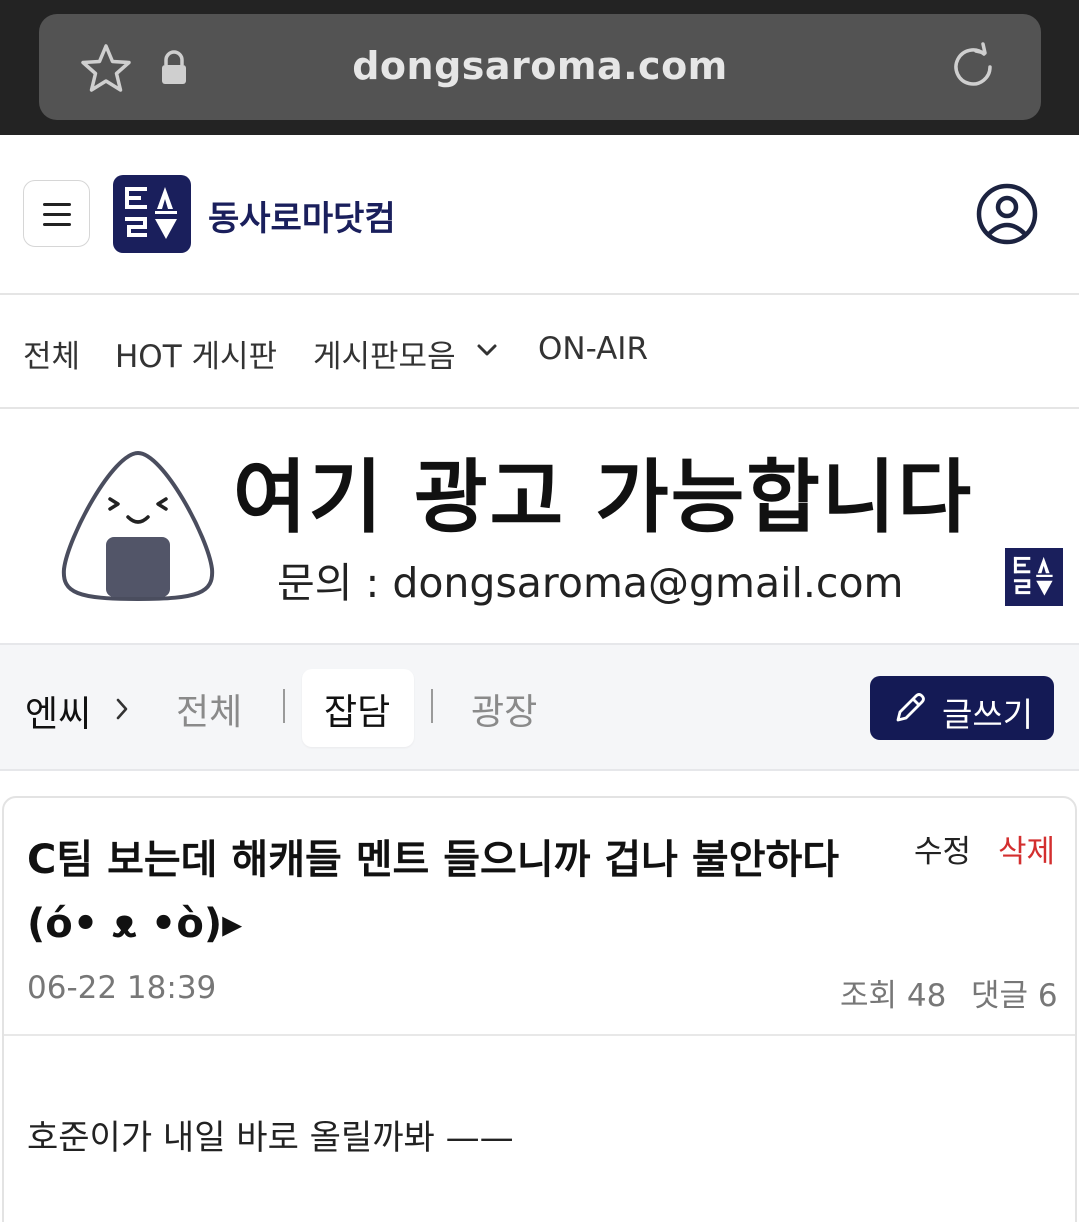 This screenshot has width=1079, height=1222. What do you see at coordinates (196, 353) in the screenshot?
I see `nav-item-hot: HOT 게시판` at bounding box center [196, 353].